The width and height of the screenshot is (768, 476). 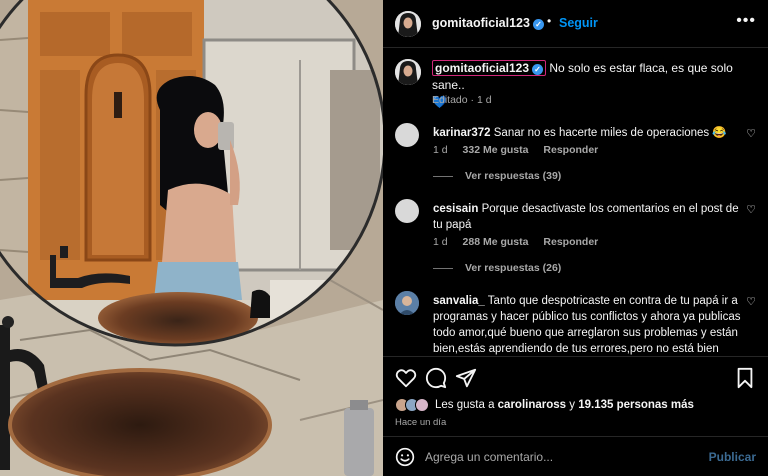 What do you see at coordinates (408, 24) in the screenshot?
I see `author-avatar` at bounding box center [408, 24].